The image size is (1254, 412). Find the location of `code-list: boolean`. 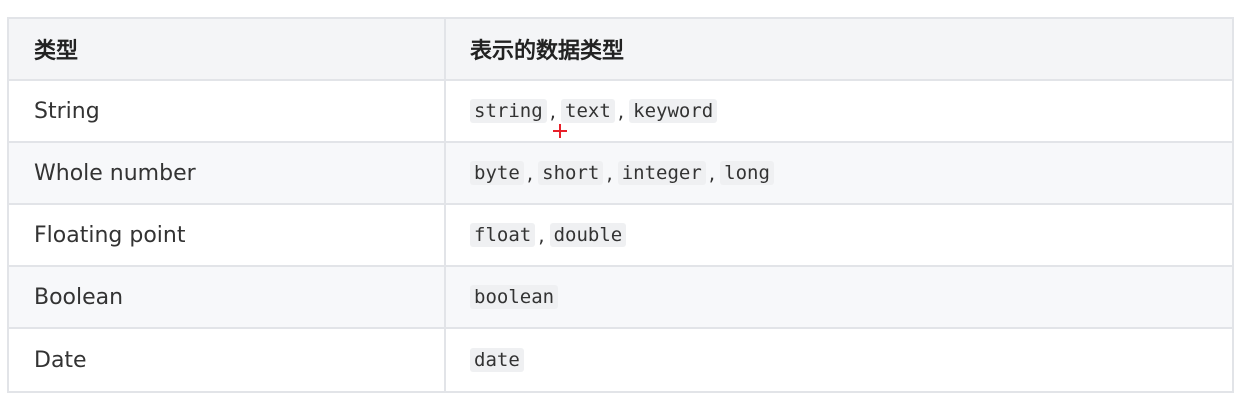

code-list: boolean is located at coordinates (514, 297).